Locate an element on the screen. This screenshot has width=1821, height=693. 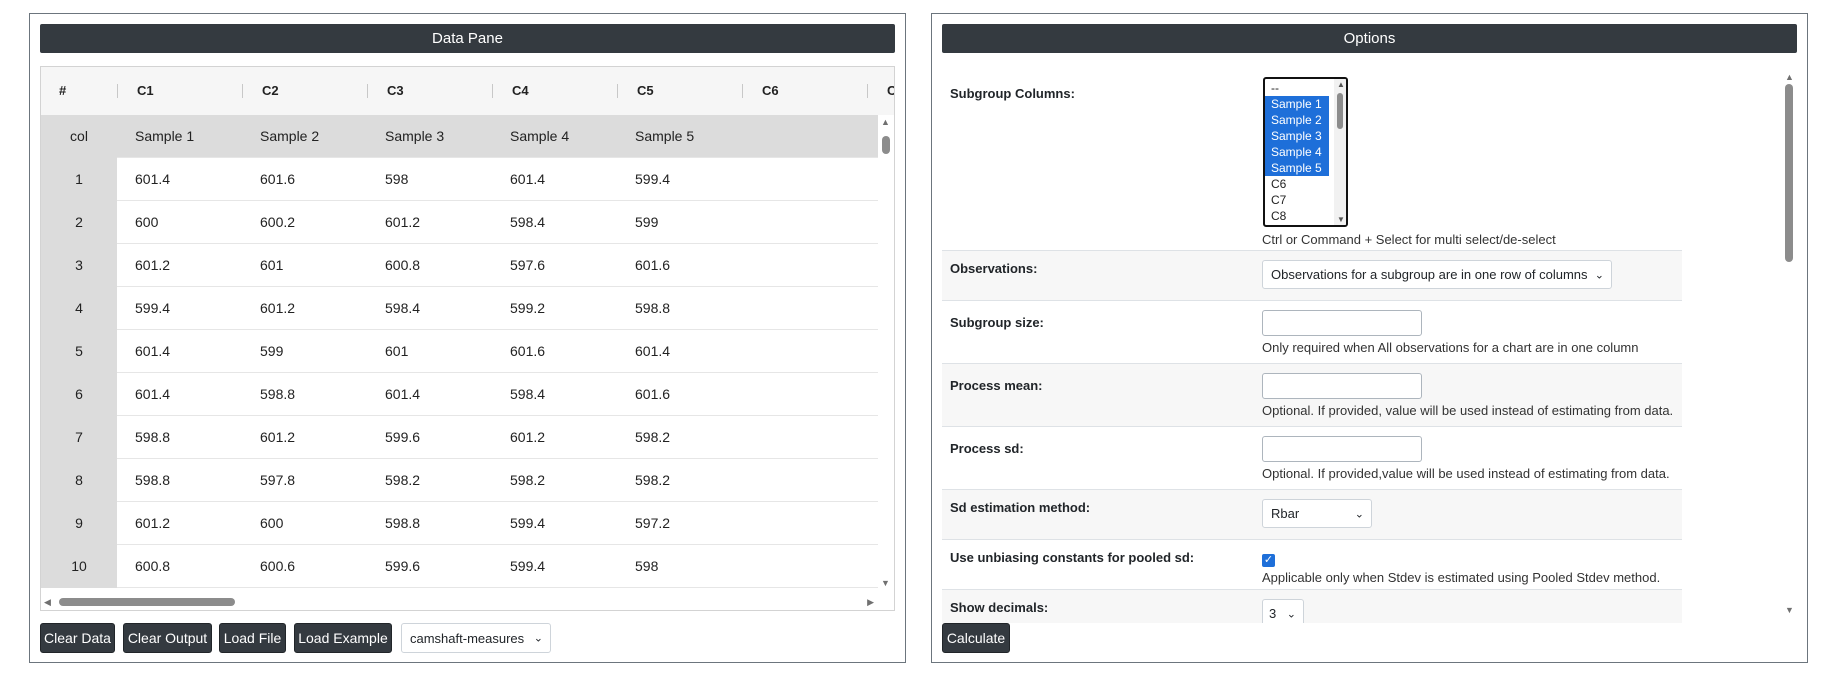
options-vertical-scrollbar: ▲ ▼ is located at coordinates (1789, 344).